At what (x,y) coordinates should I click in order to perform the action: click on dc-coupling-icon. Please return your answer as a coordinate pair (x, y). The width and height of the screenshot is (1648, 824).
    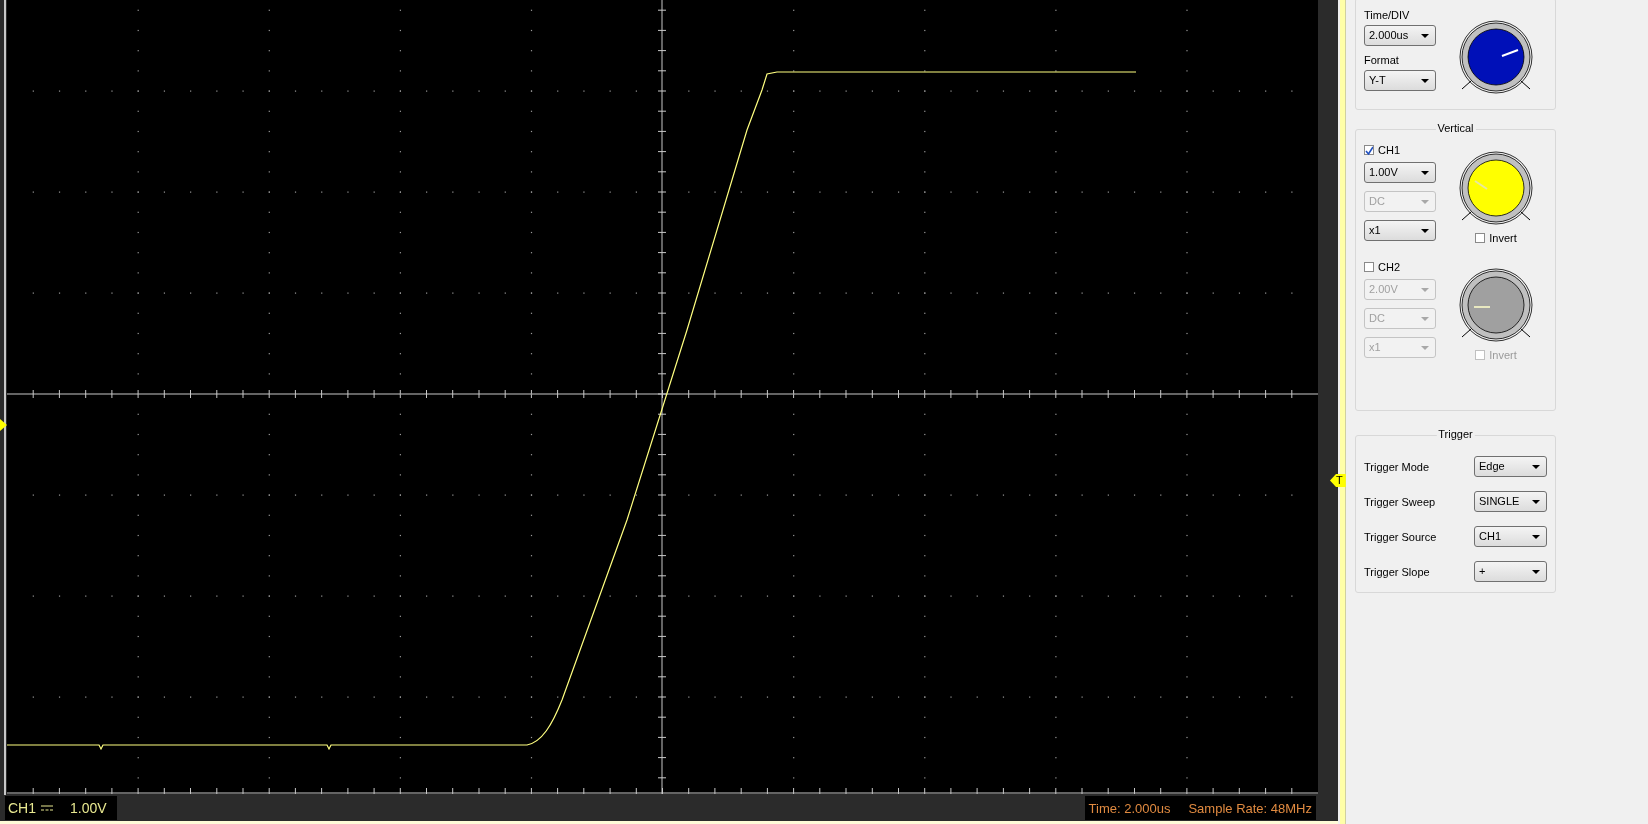
    Looking at the image, I should click on (47, 808).